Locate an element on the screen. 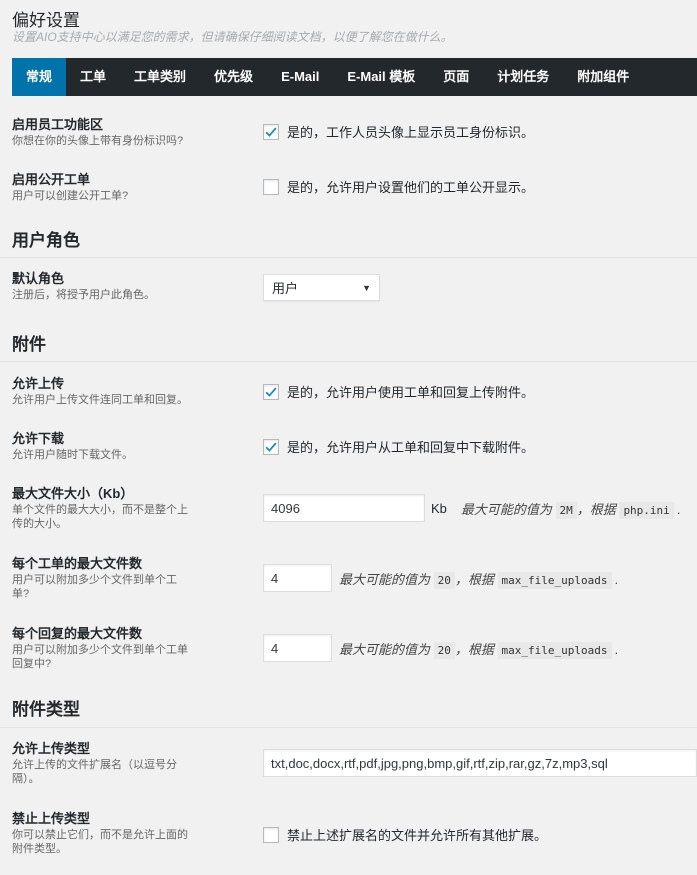 The image size is (697, 875). setting-label: 每个工单的最大文件数 is located at coordinates (77, 563).